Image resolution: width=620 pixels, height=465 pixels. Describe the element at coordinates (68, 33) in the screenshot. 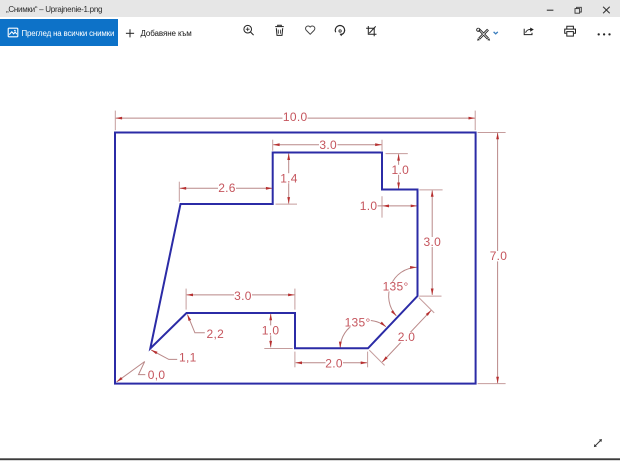

I see `svg-text: Преглед на всички снимки` at that location.